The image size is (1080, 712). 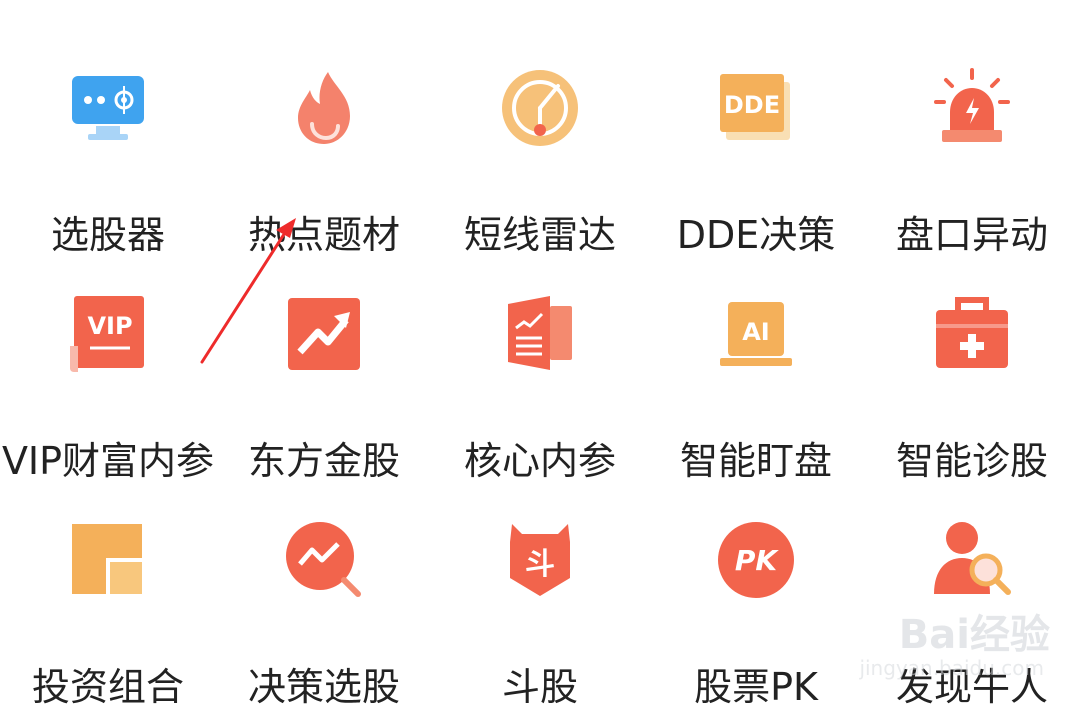 What do you see at coordinates (108, 461) in the screenshot?
I see `feature-label: VIP财富内参` at bounding box center [108, 461].